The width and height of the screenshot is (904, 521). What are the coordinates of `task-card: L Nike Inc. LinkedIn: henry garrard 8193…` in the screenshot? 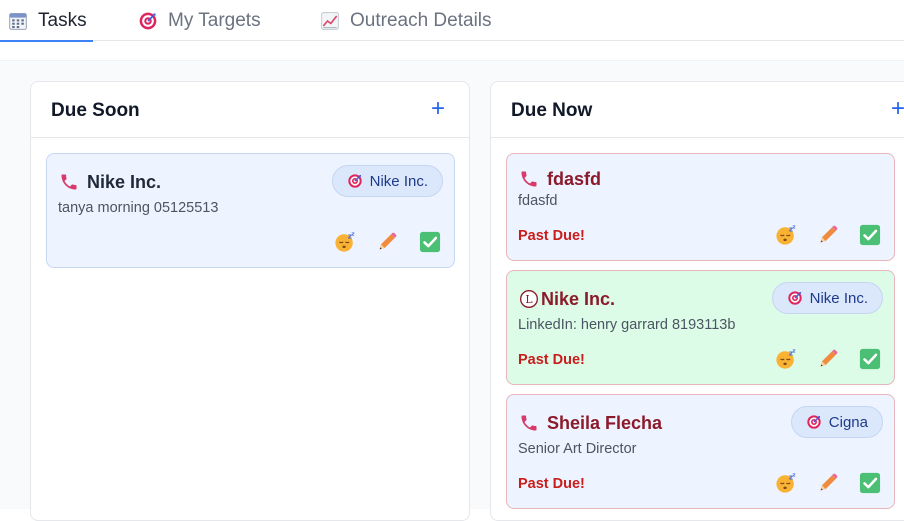 It's located at (700, 327).